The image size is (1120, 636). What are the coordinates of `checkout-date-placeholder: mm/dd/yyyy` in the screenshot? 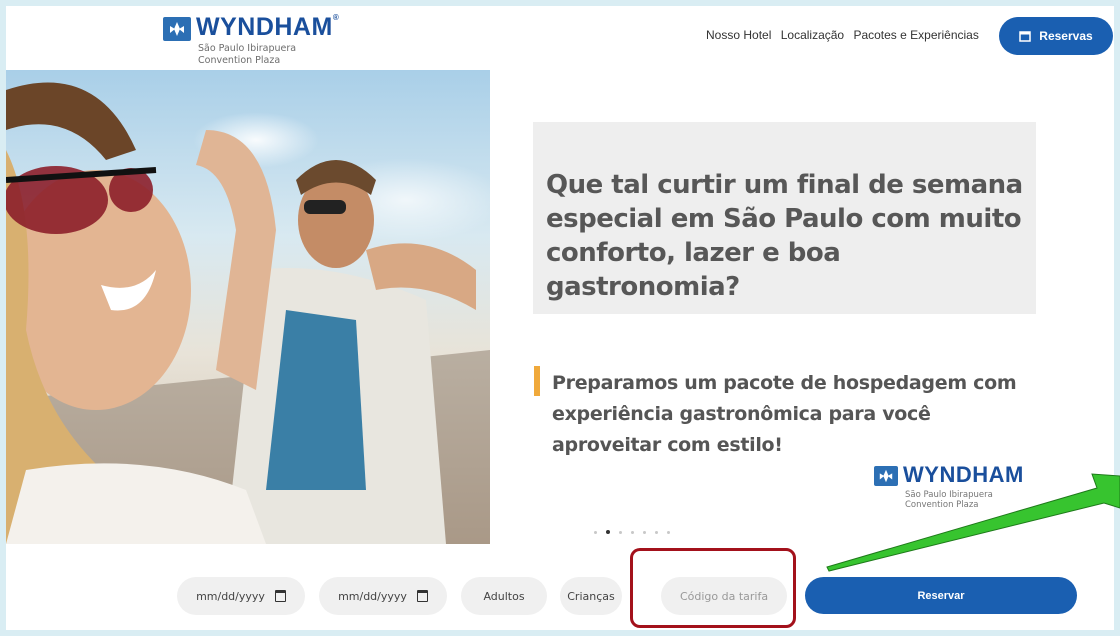 It's located at (372, 596).